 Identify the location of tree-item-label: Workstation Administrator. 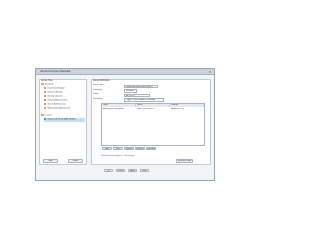
(59, 108).